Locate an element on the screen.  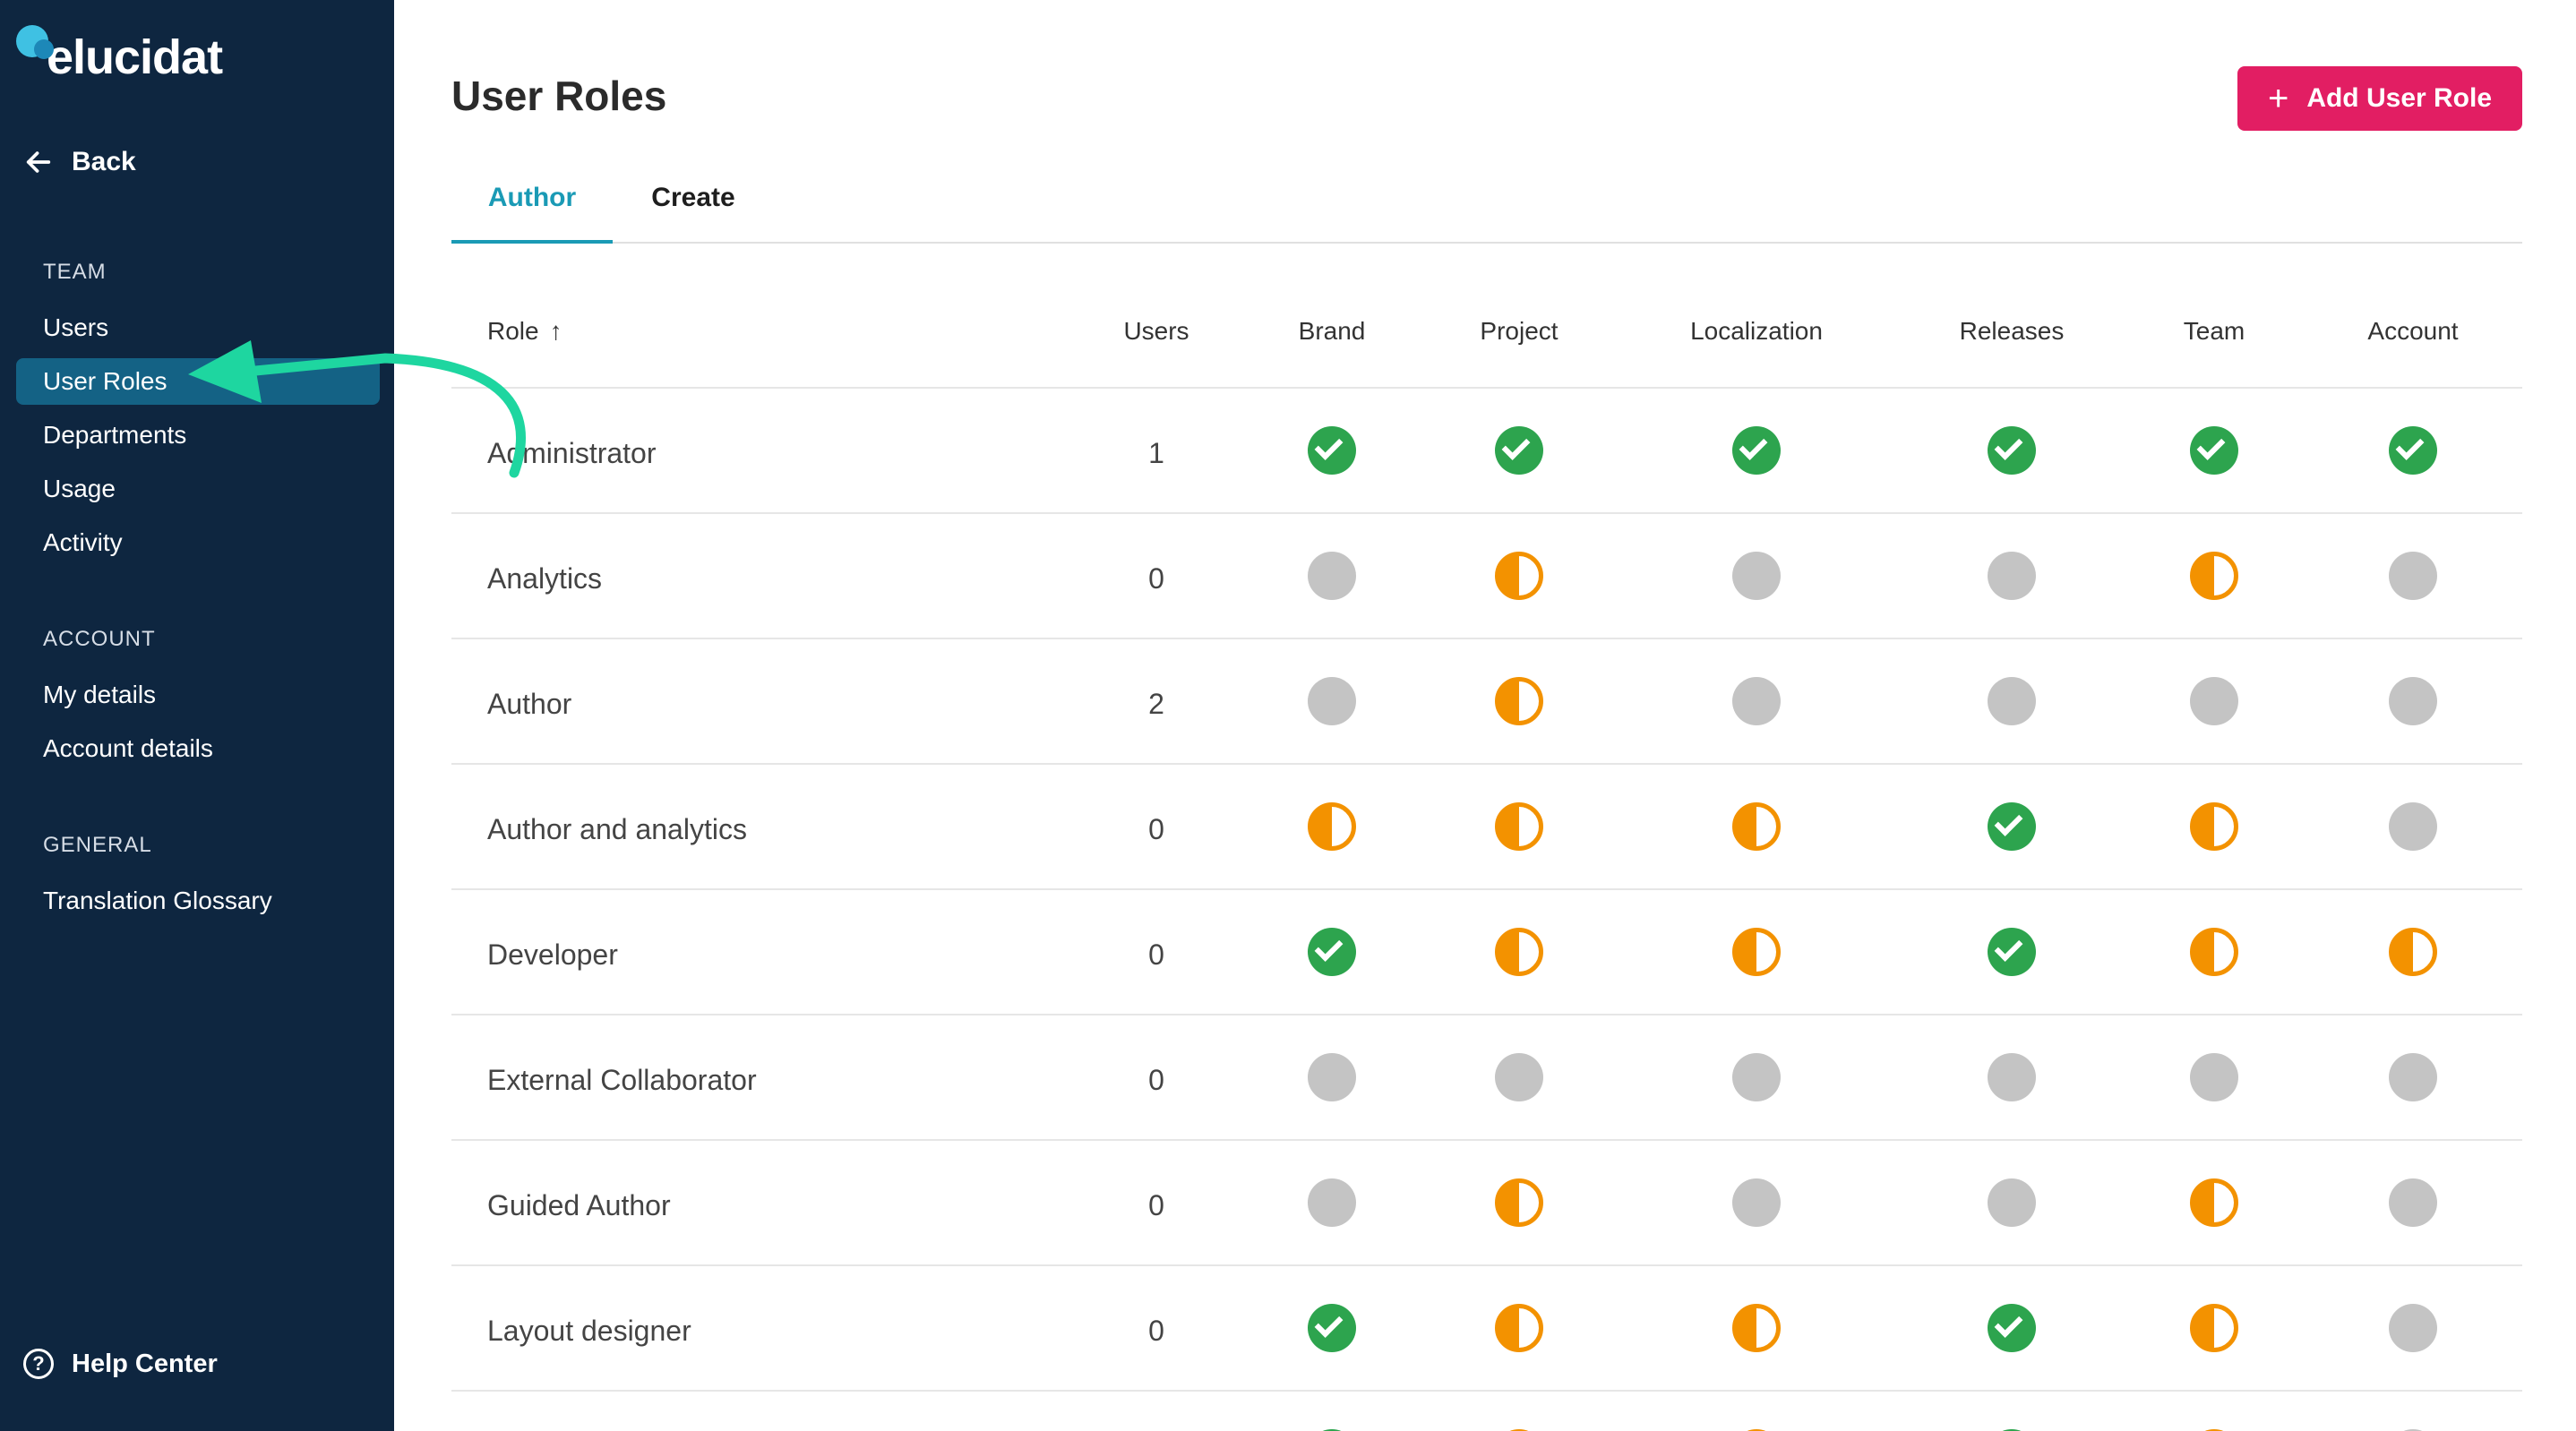
table-row: Guided Author 0 is located at coordinates (1486, 1203).